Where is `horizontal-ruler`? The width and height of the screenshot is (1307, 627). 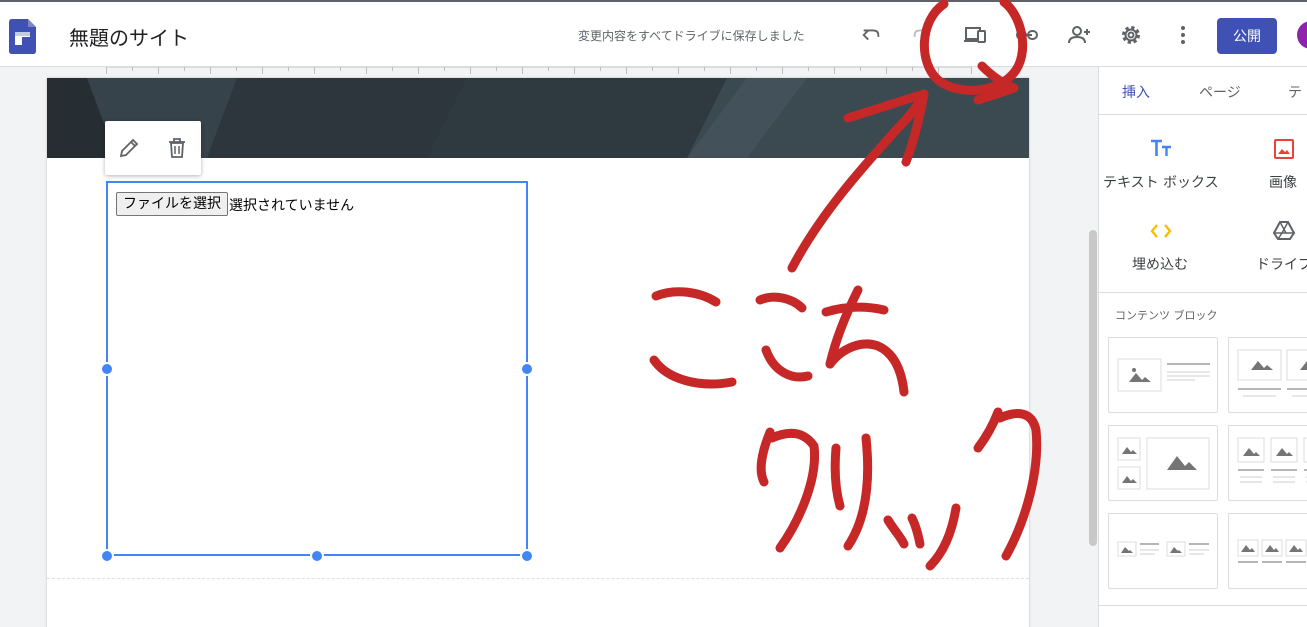 horizontal-ruler is located at coordinates (539, 70).